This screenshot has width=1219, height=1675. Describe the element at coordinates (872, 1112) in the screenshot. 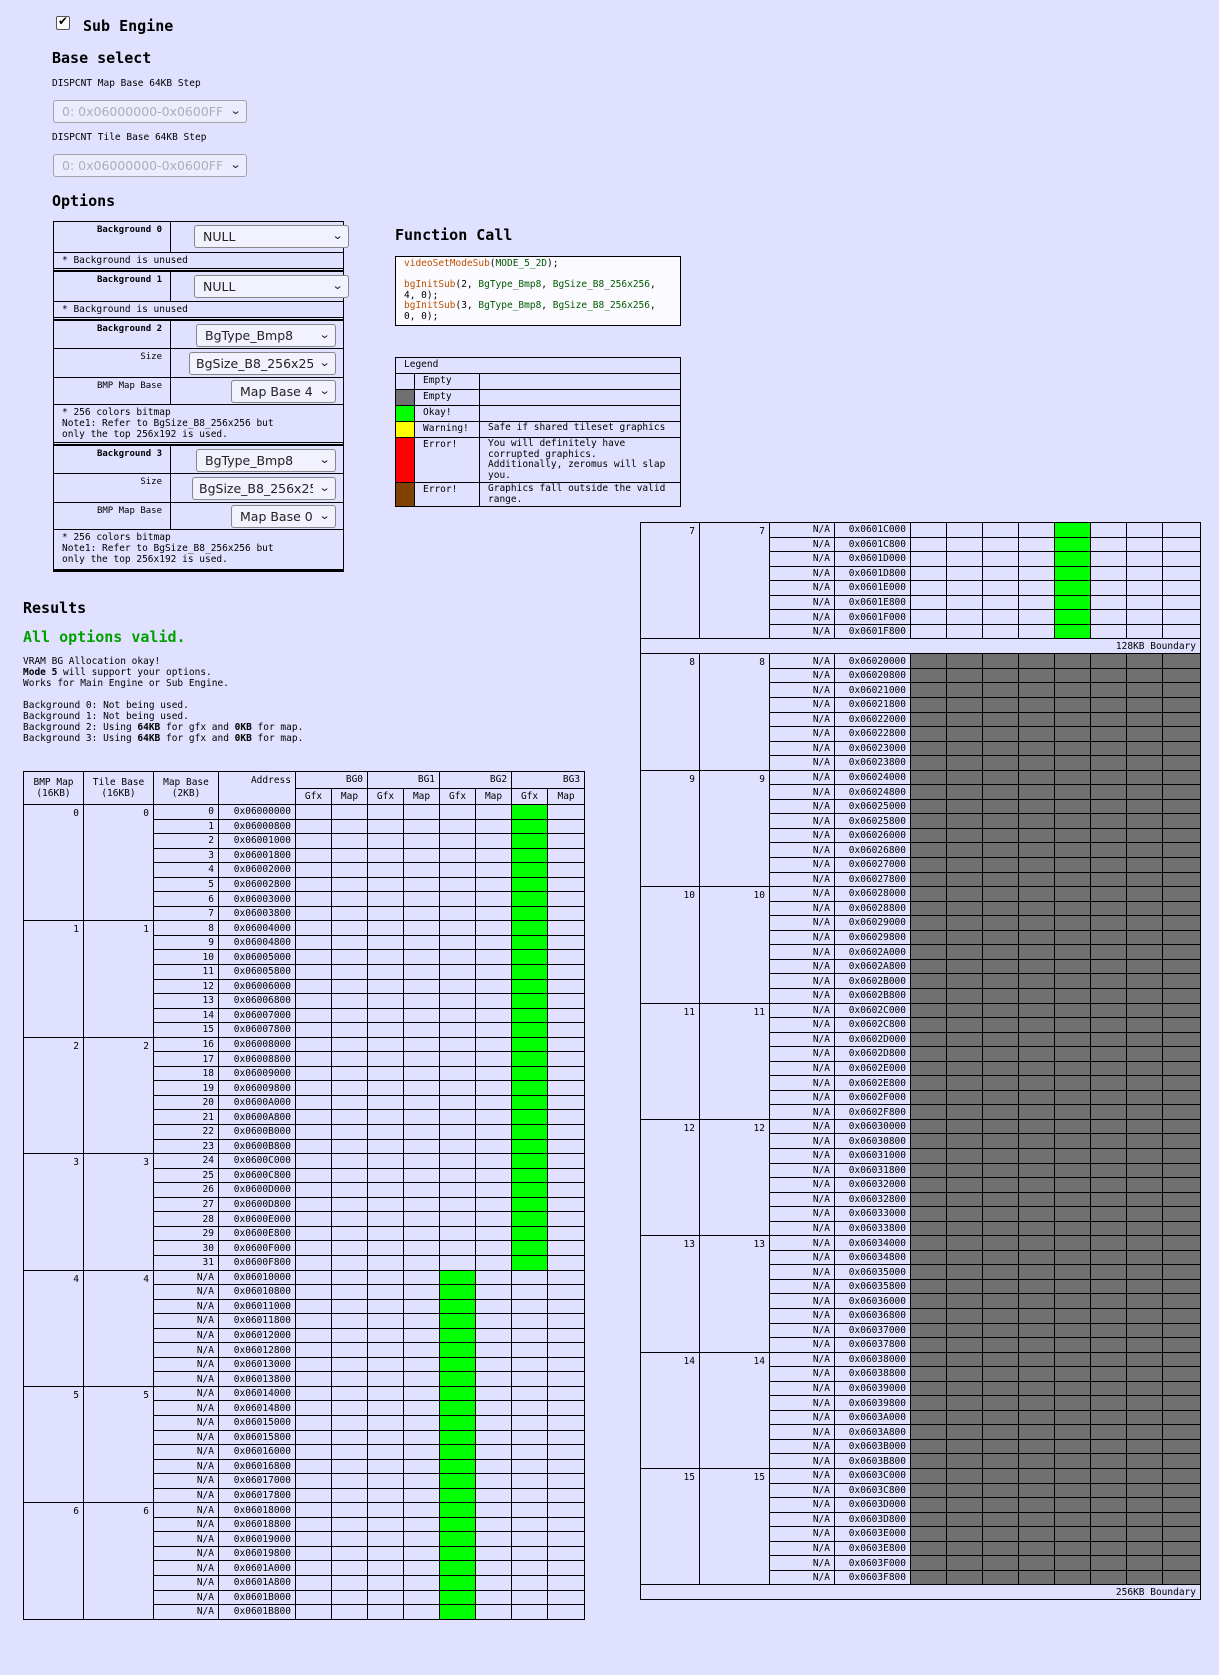

I see `address-cell: 0x0602F800` at that location.